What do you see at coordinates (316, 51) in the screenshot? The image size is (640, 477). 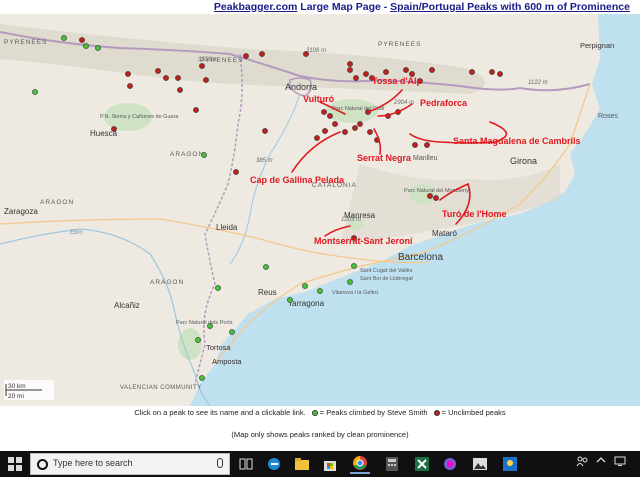 I see `elev-pyr: 3106 m` at bounding box center [316, 51].